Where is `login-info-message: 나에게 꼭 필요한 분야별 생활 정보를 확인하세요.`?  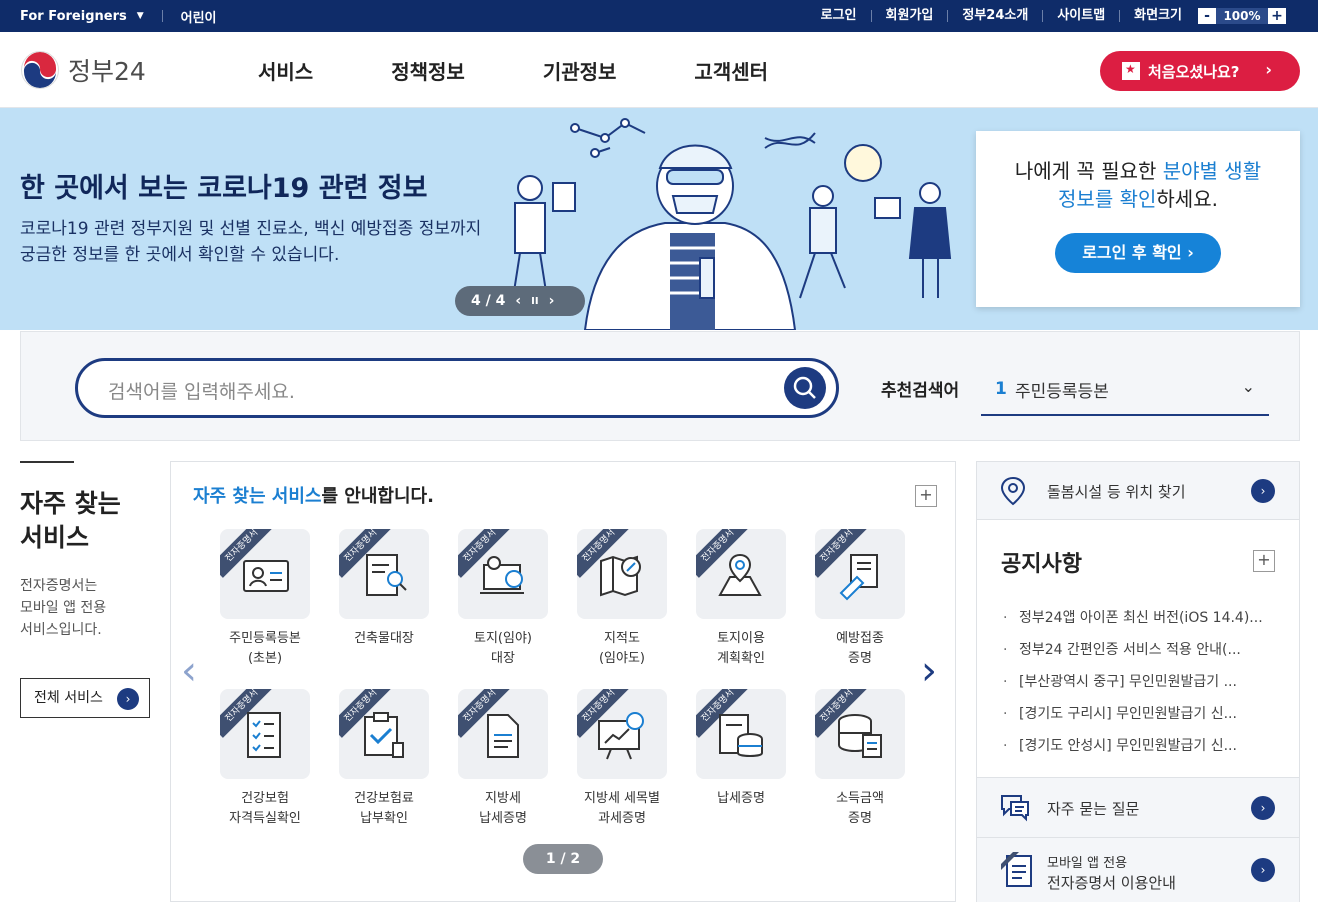
login-info-message: 나에게 꼭 필요한 분야별 생활 정보를 확인하세요. is located at coordinates (1138, 185).